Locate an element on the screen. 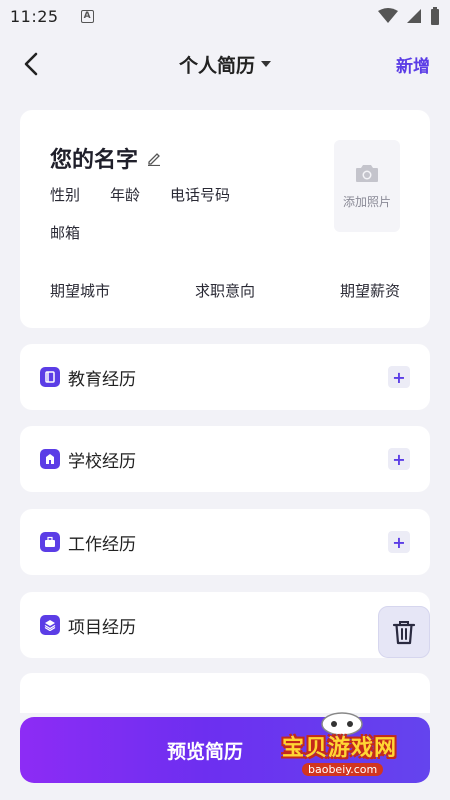  add-education-button: + is located at coordinates (399, 377).